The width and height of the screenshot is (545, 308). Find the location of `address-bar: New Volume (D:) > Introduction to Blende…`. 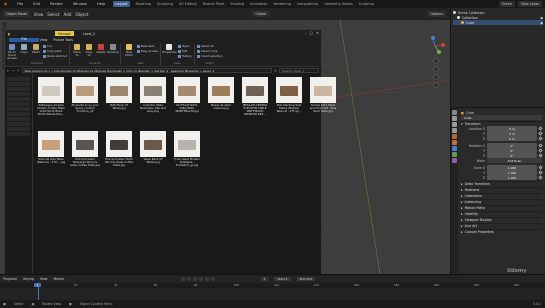

address-bar: New Volume (D:) > Introduction to Blende… is located at coordinates (147, 70).